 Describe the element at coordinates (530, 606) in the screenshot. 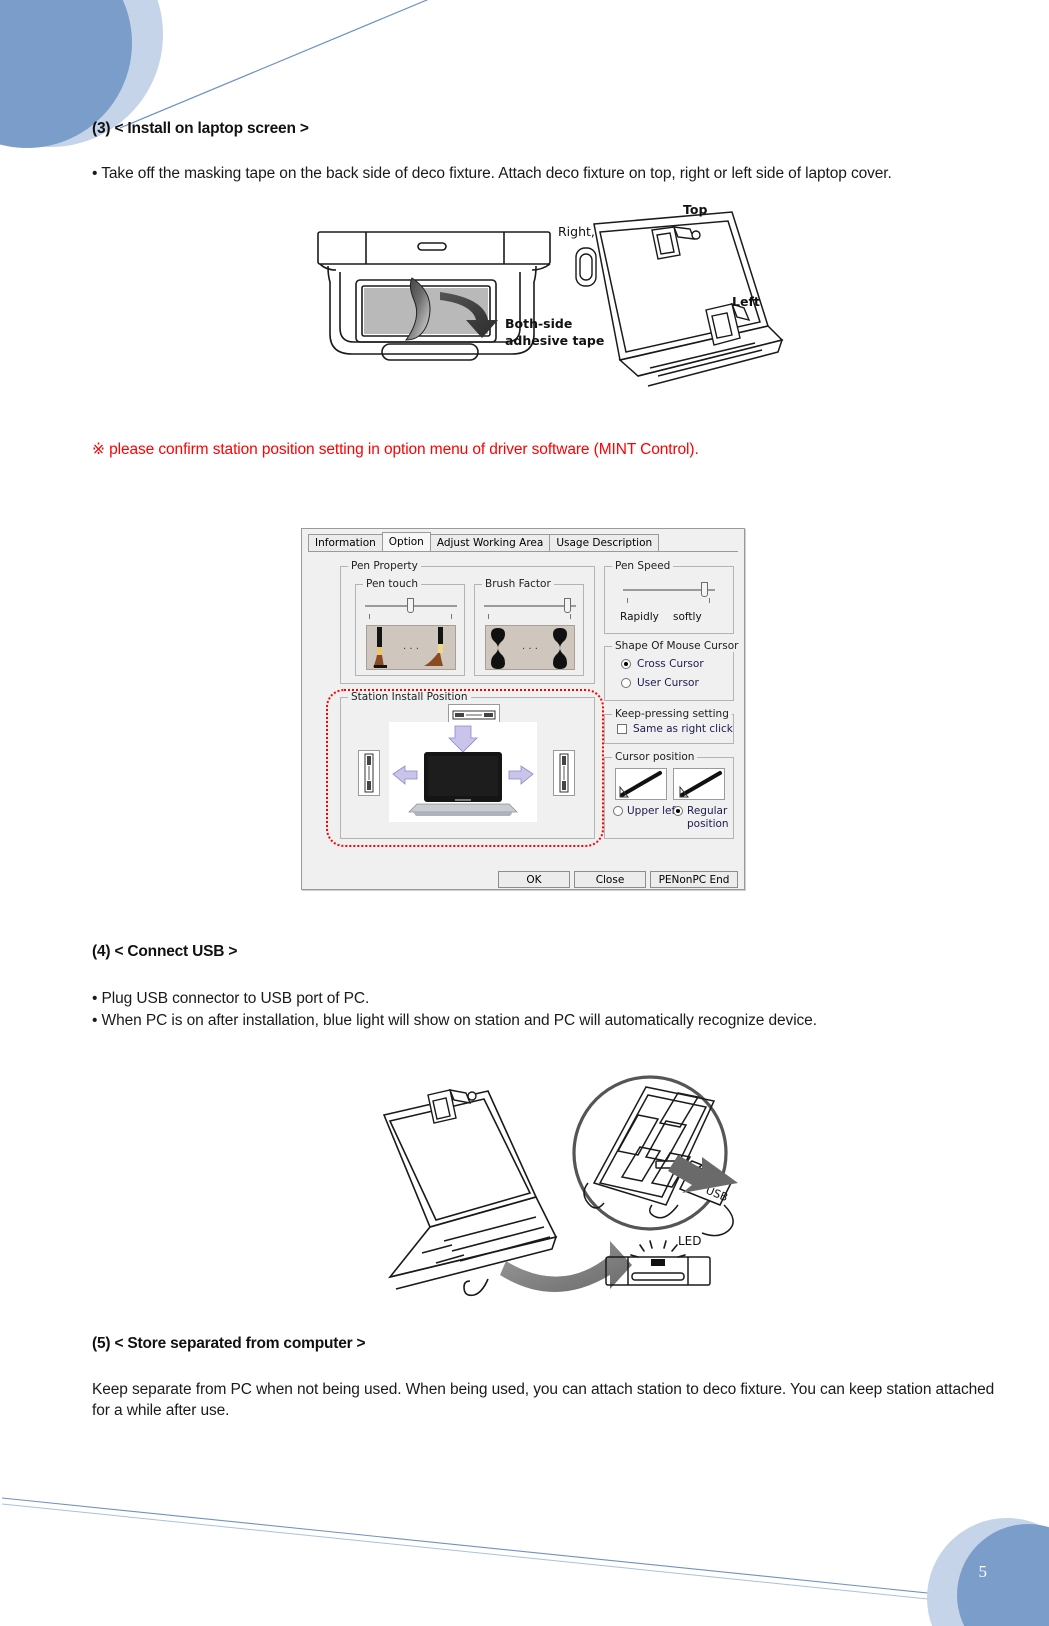

I see `brush-factor-slider-track` at that location.